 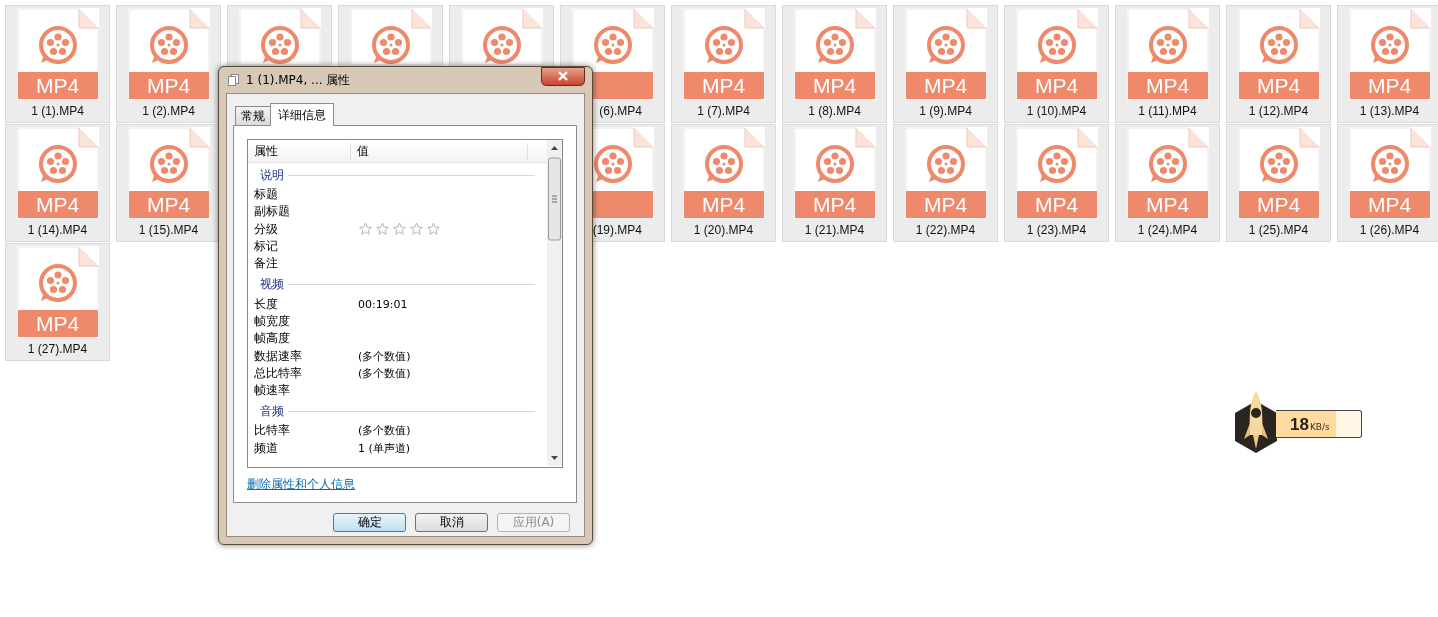 What do you see at coordinates (723, 183) in the screenshot?
I see `file-item: MP4 1 (20).MP4` at bounding box center [723, 183].